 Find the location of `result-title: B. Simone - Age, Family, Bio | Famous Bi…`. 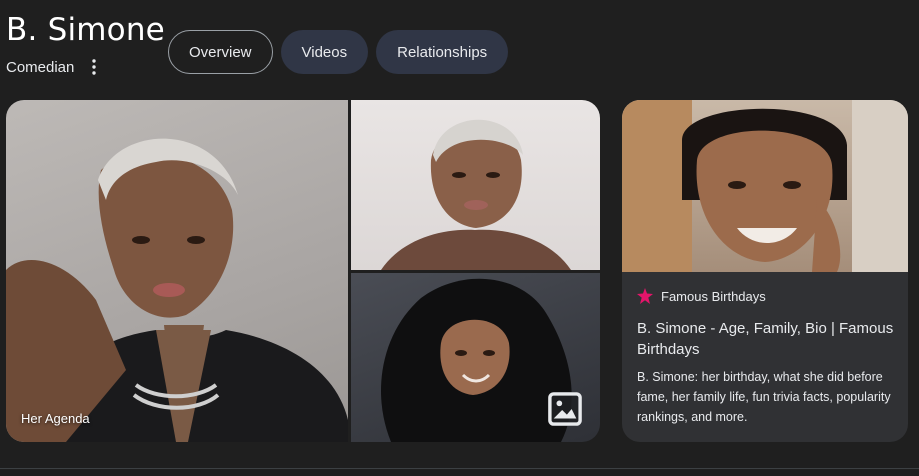

result-title: B. Simone - Age, Family, Bio | Famous Bi… is located at coordinates (766, 339).